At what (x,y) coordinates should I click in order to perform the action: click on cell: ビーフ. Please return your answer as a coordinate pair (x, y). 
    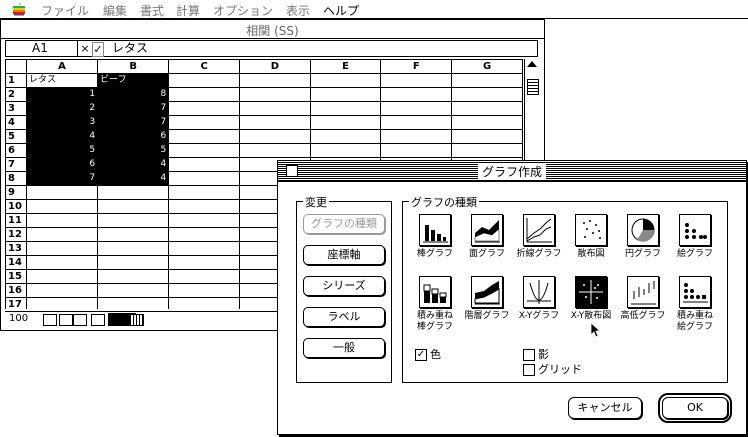
    Looking at the image, I should click on (133, 80).